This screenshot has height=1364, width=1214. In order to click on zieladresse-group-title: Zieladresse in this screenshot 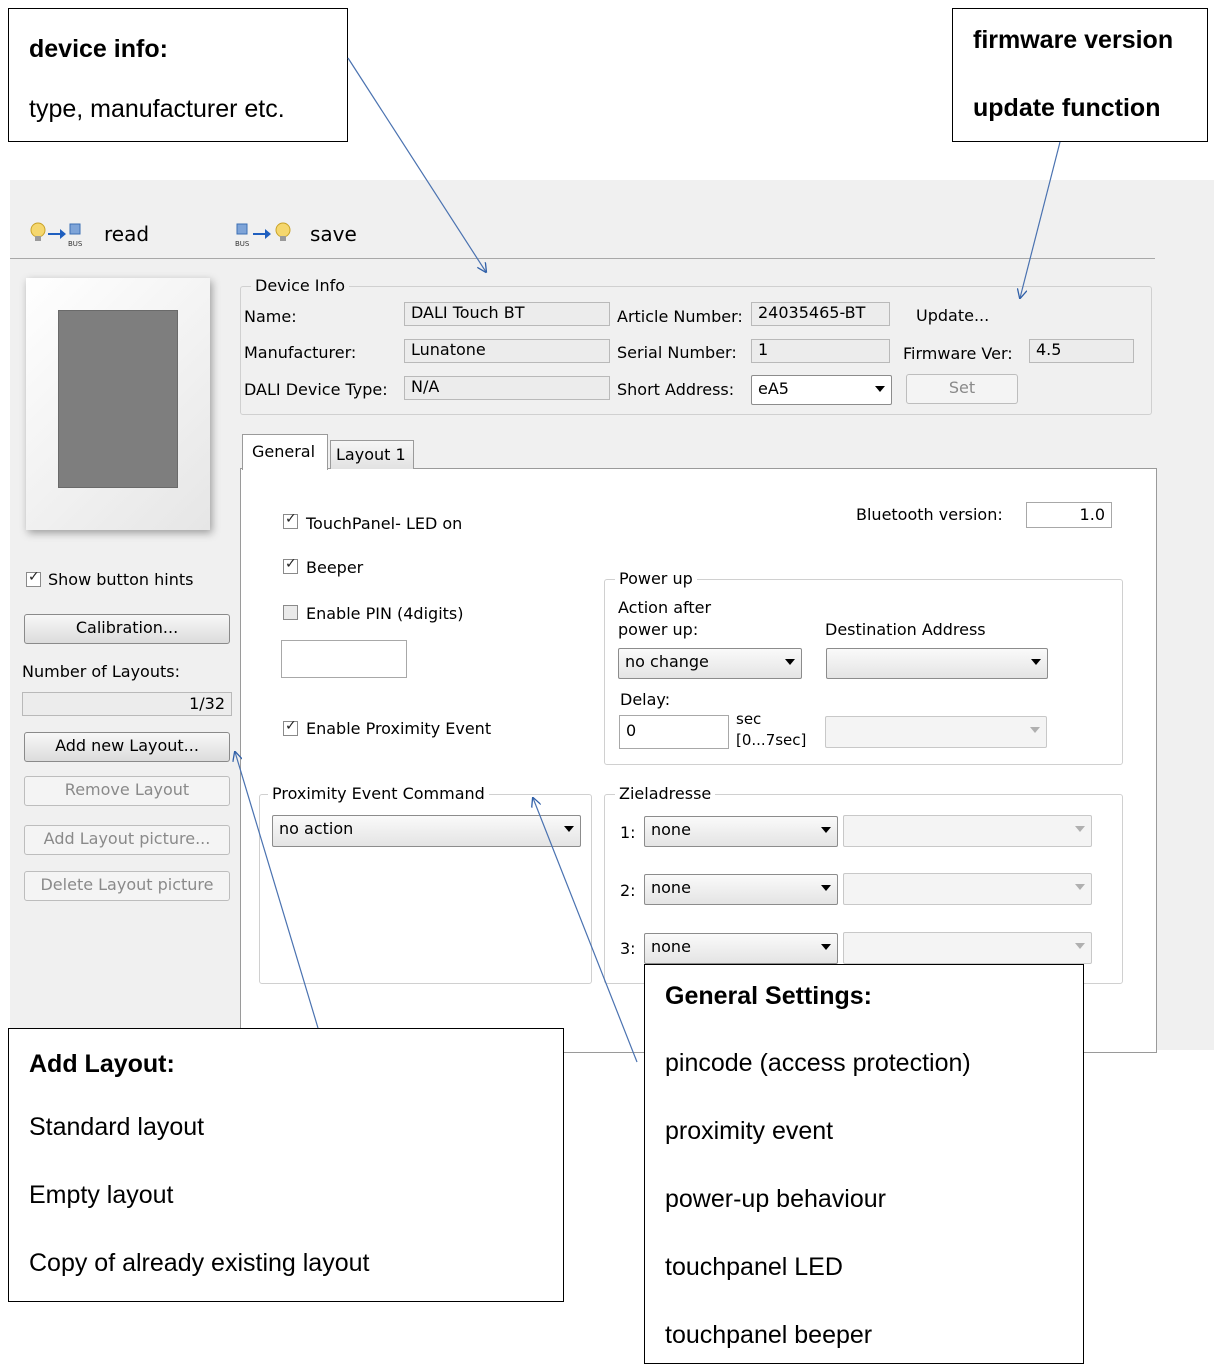, I will do `click(665, 793)`.